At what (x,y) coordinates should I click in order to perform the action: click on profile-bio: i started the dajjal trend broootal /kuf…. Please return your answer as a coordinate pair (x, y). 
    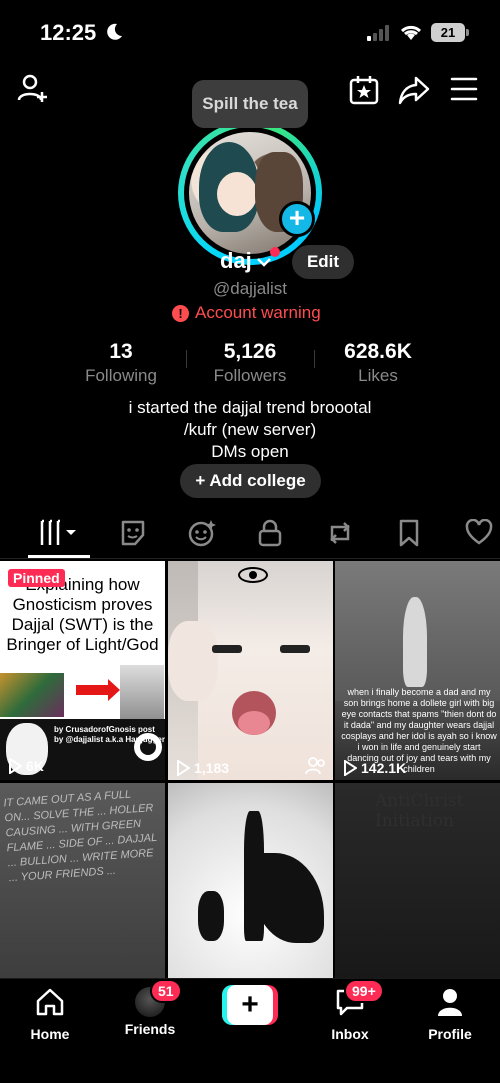
    Looking at the image, I should click on (250, 430).